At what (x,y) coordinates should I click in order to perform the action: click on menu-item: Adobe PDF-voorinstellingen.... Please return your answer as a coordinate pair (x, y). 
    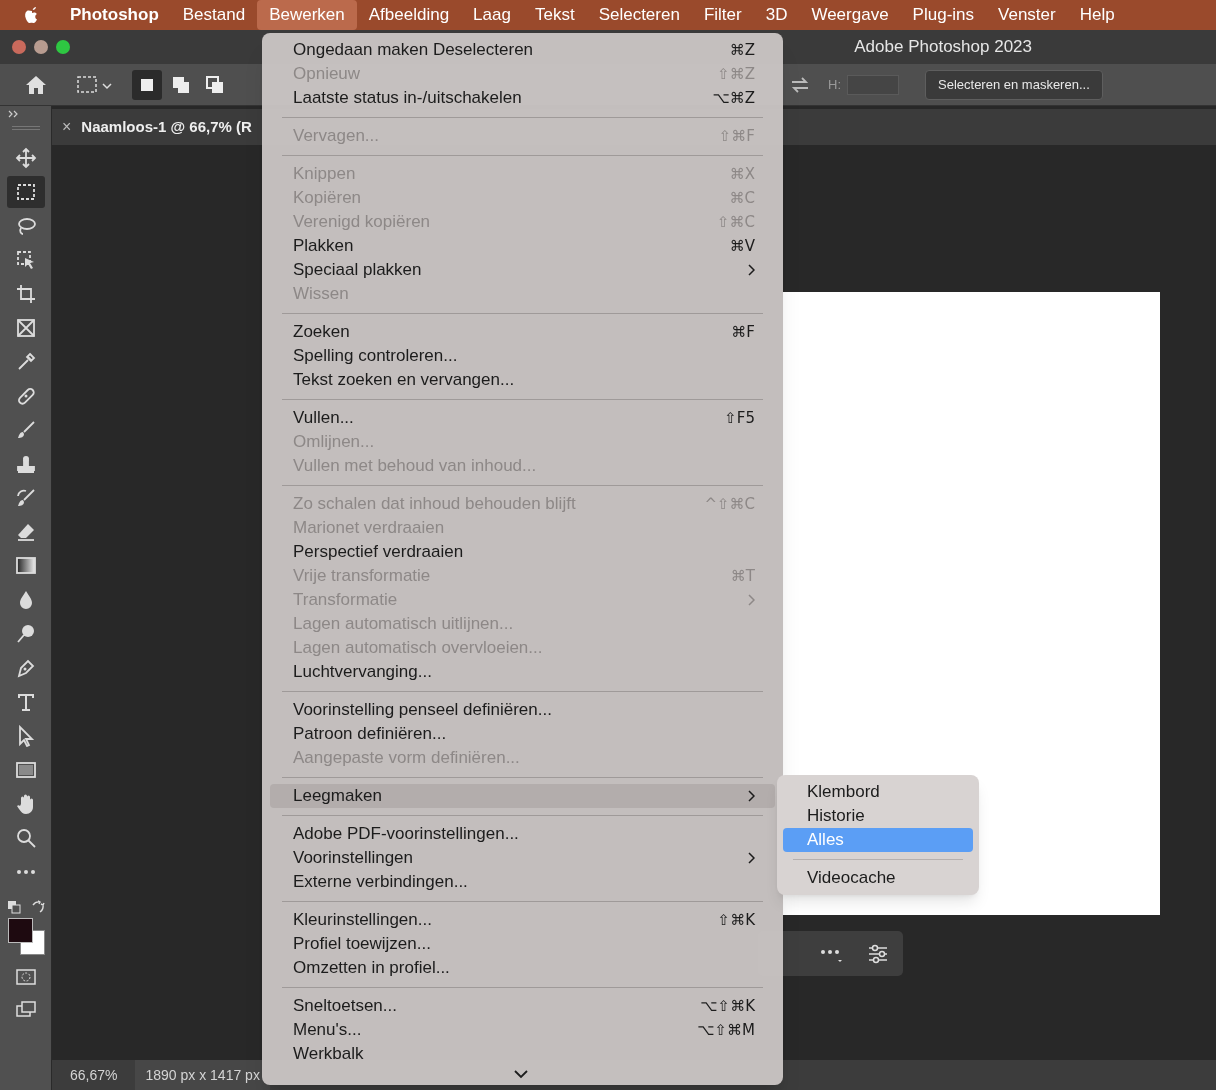
    Looking at the image, I should click on (522, 834).